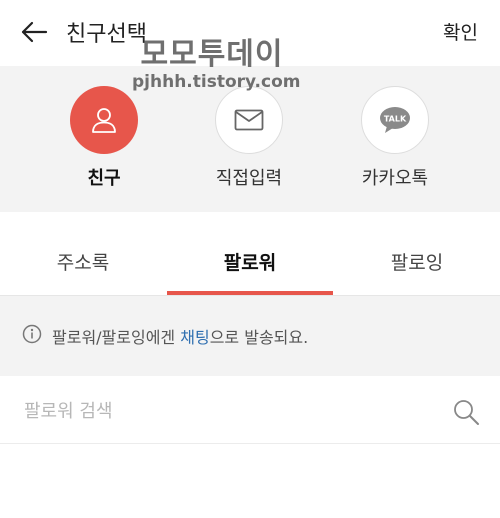 This screenshot has height=518, width=500. I want to click on watermark: 모모투데이 pjhhh.tistory.com, so click(216, 65).